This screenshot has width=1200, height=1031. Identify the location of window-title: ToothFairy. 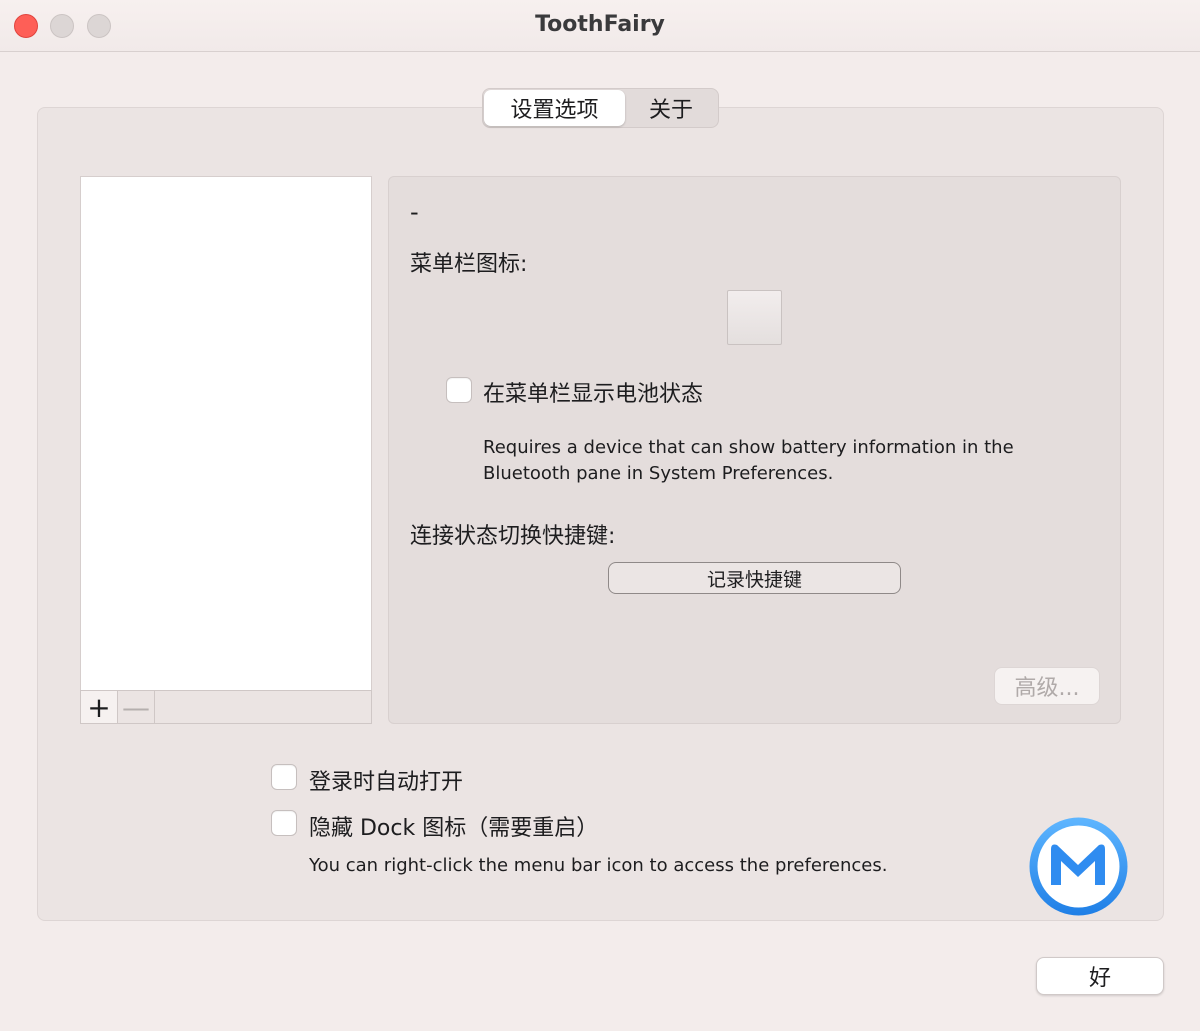
(600, 24).